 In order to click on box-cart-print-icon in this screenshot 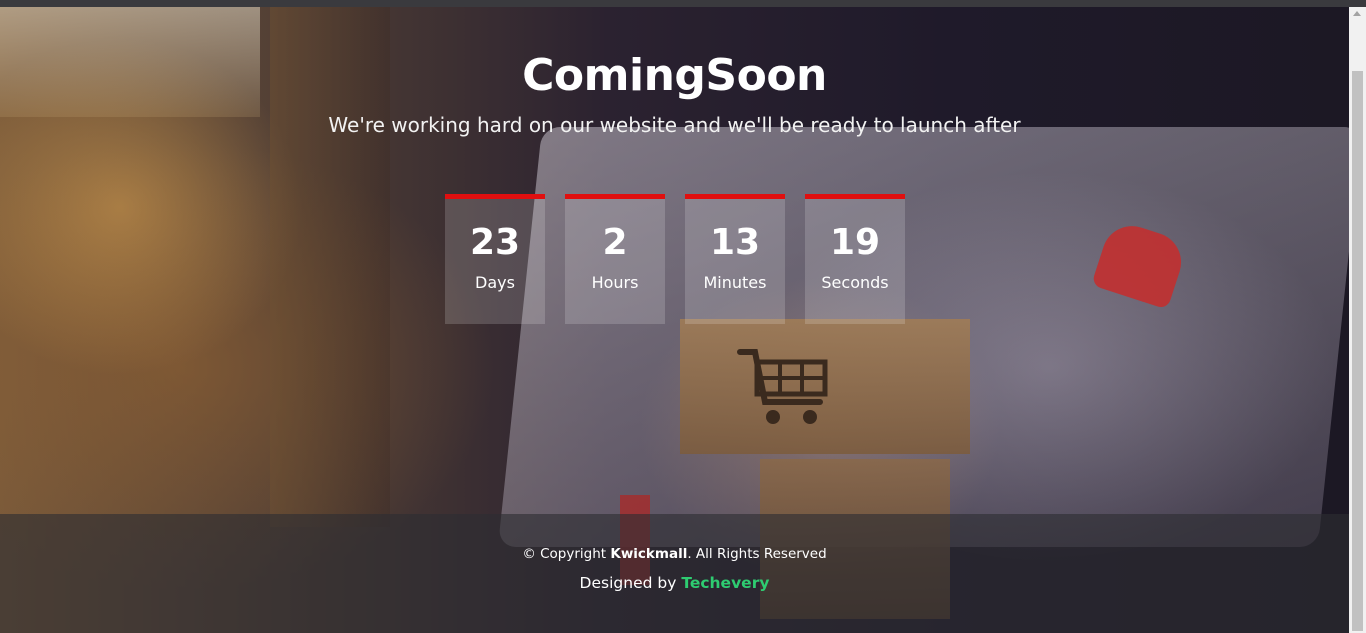, I will do `click(782, 386)`.